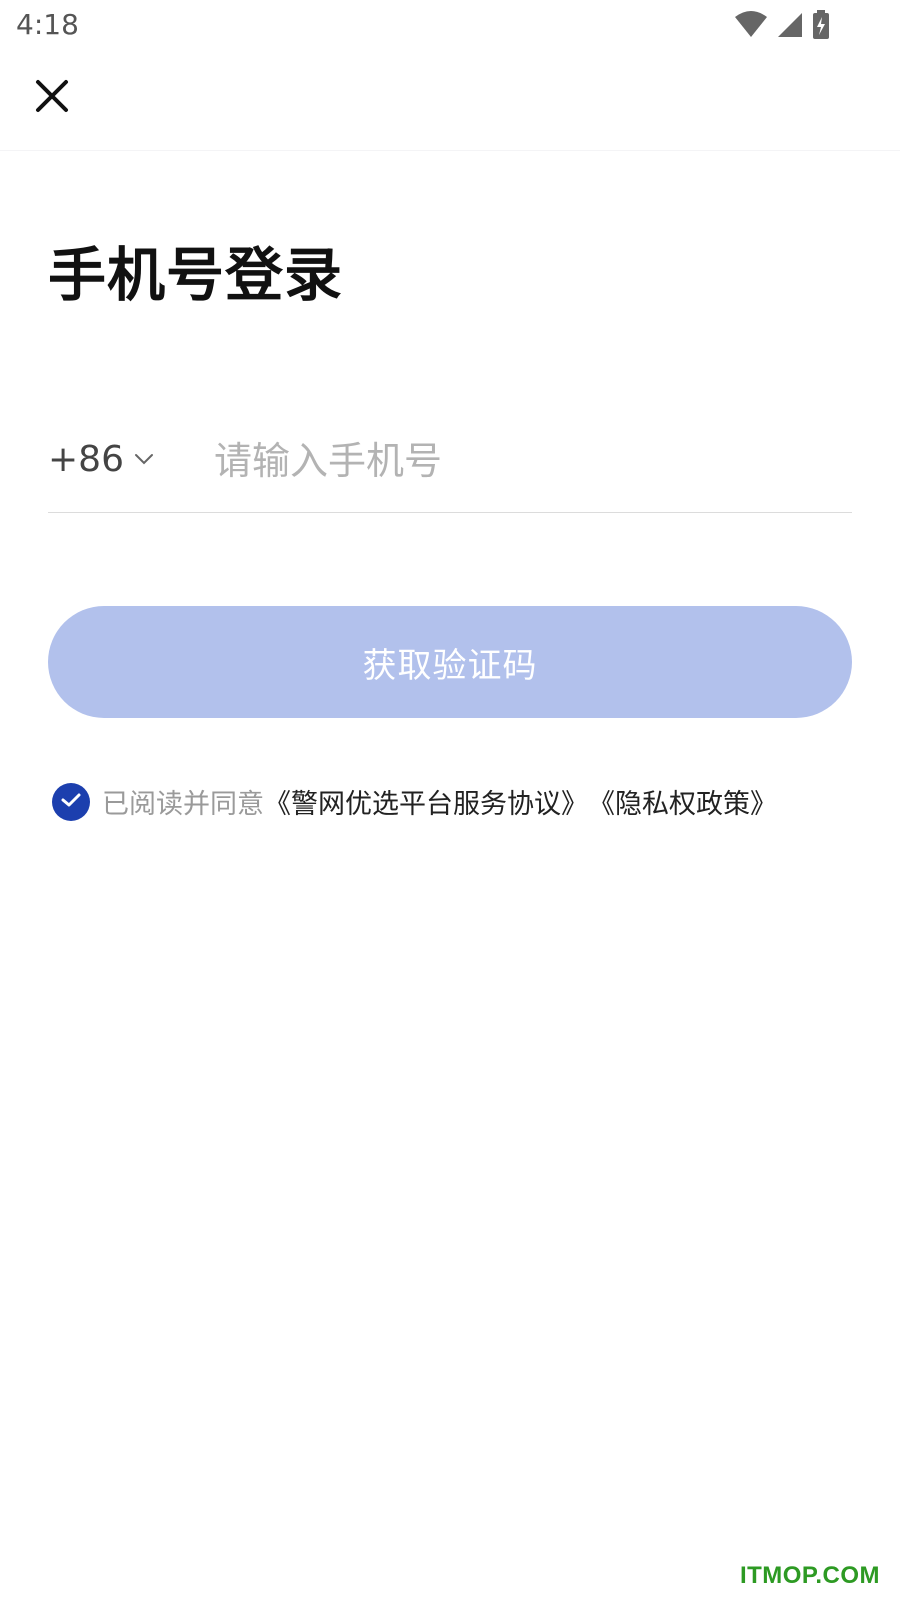 This screenshot has width=900, height=1600. I want to click on status-bar: 4:18, so click(450, 25).